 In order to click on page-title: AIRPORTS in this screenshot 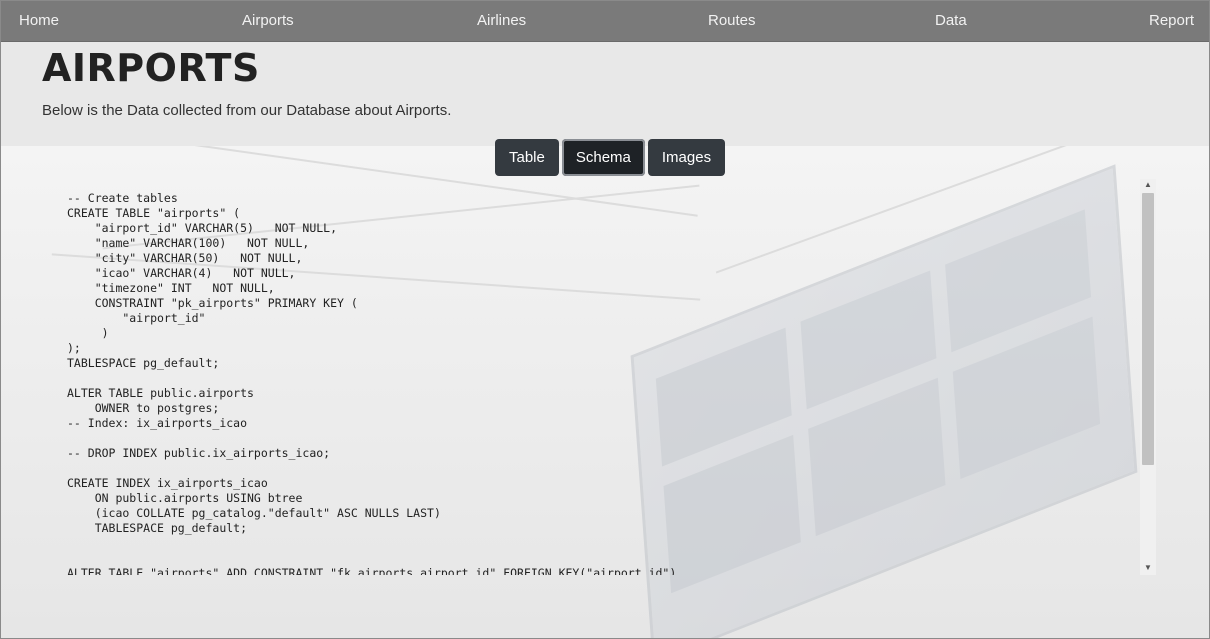, I will do `click(151, 68)`.